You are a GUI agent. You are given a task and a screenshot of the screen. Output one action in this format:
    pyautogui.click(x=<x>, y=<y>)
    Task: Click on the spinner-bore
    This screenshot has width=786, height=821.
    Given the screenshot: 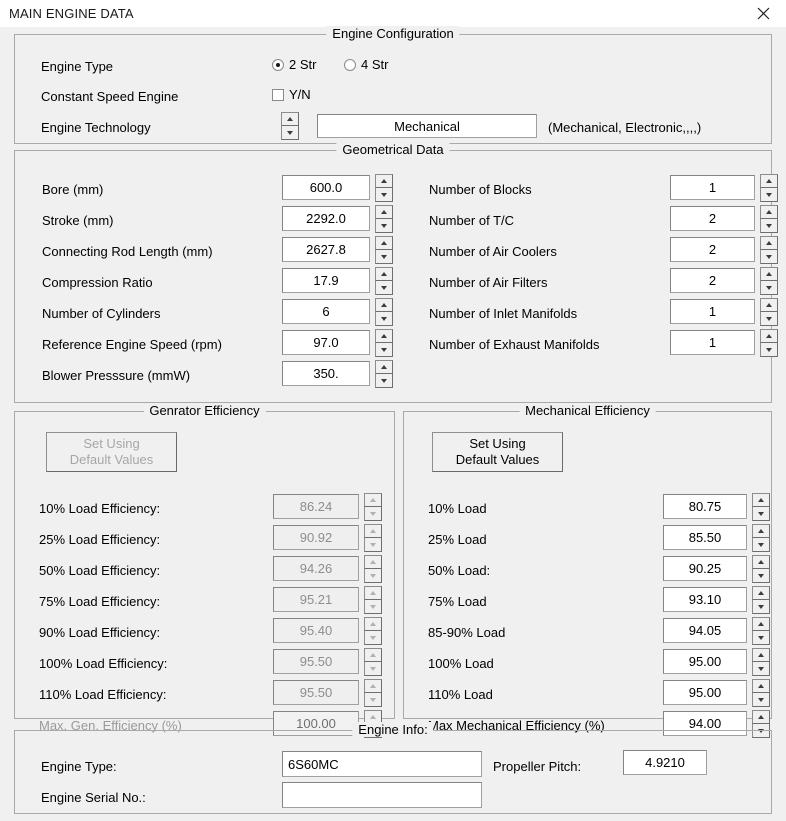 What is the action you would take?
    pyautogui.click(x=384, y=188)
    